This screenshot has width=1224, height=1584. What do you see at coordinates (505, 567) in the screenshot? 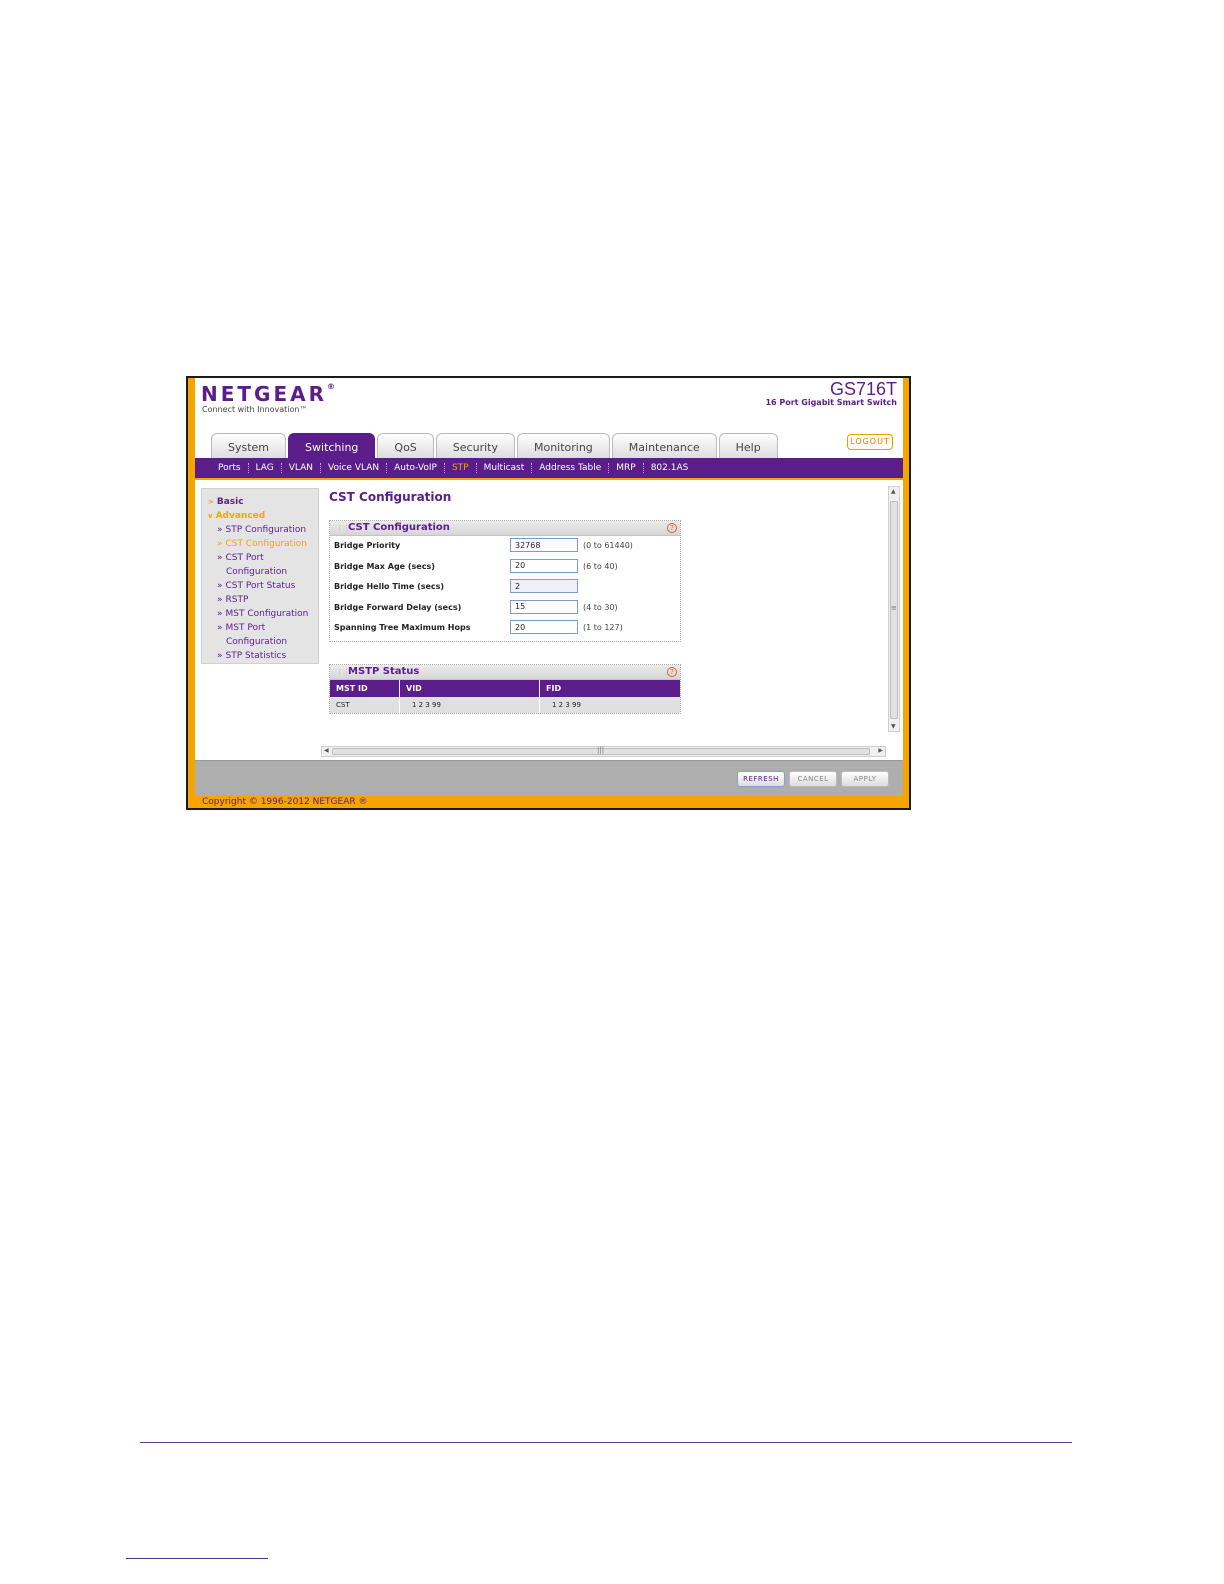
I see `field-row-bridge-max-age: Bridge Max Age (secs) (6 to 40)` at bounding box center [505, 567].